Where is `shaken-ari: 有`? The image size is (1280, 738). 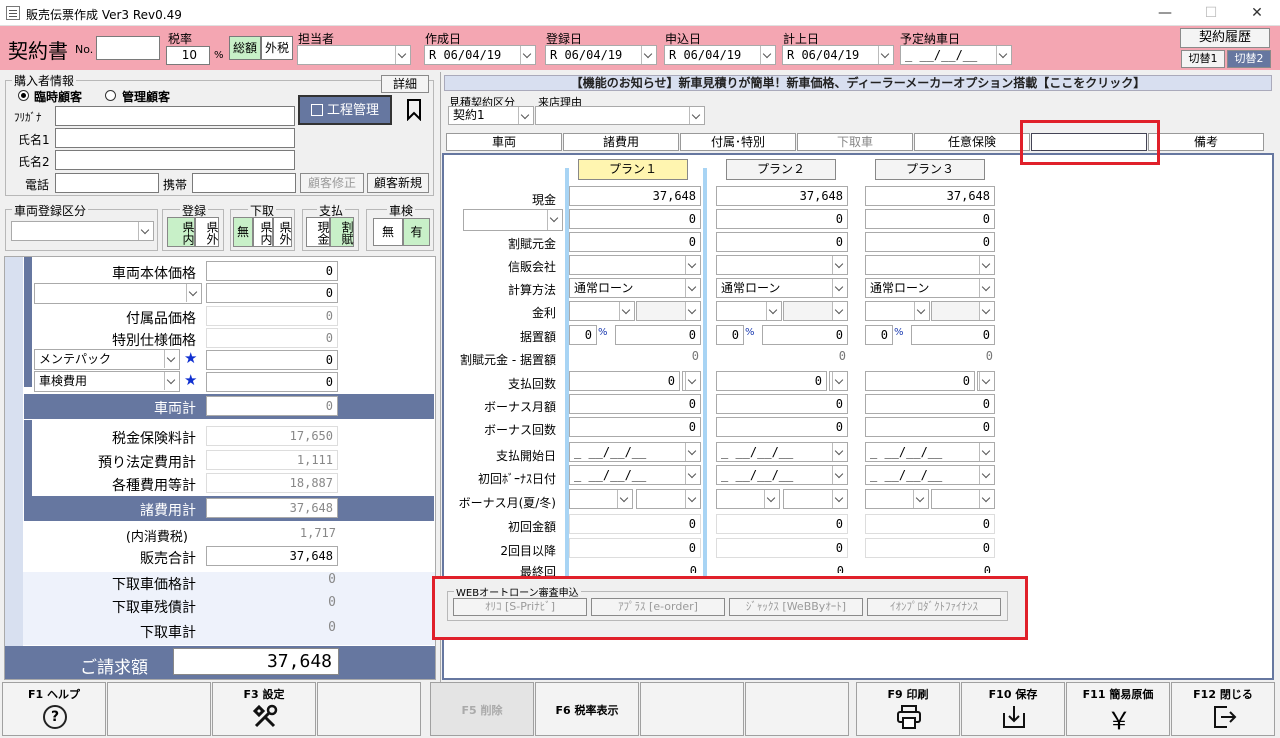 shaken-ari: 有 is located at coordinates (416, 232).